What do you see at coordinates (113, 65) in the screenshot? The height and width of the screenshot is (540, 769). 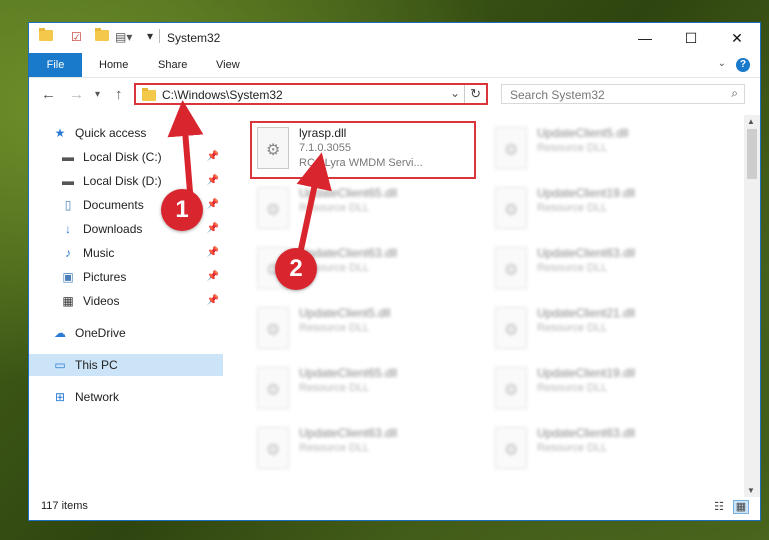 I see `tab-home: Home` at bounding box center [113, 65].